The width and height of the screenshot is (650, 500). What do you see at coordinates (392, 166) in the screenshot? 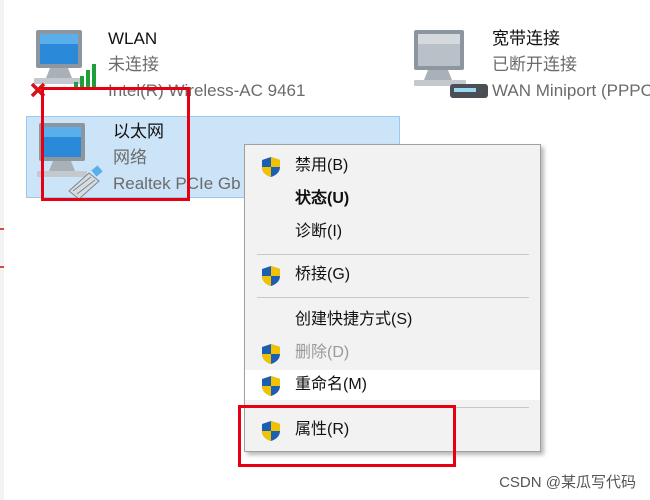
I see `menu-item-disable: 禁用(B)` at bounding box center [392, 166].